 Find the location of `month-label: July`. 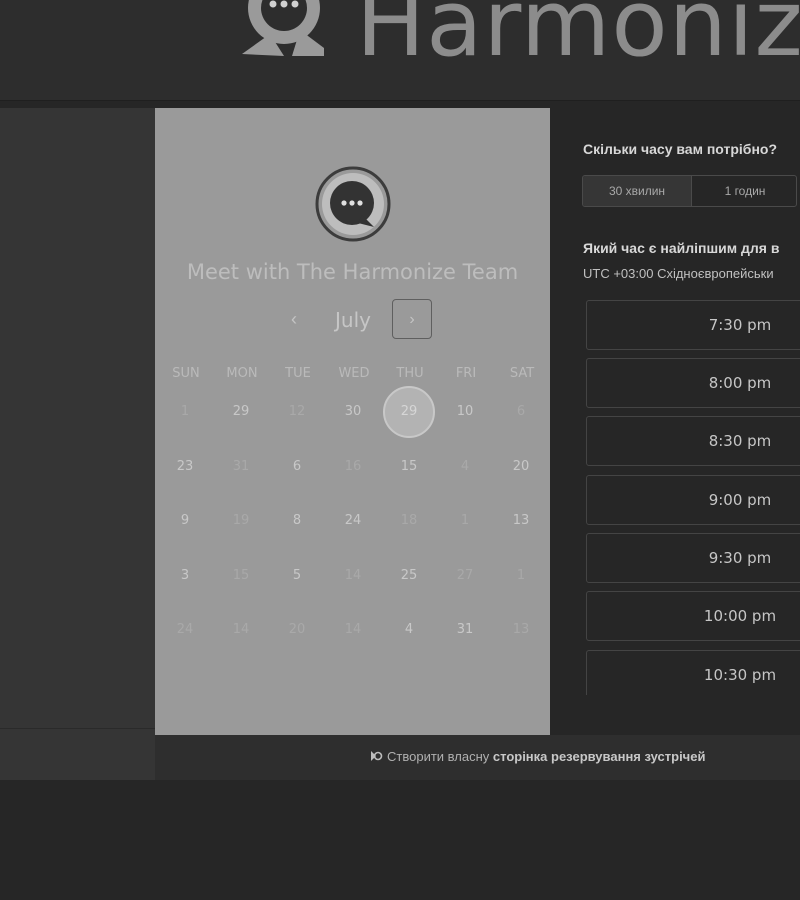

month-label: July is located at coordinates (353, 320).